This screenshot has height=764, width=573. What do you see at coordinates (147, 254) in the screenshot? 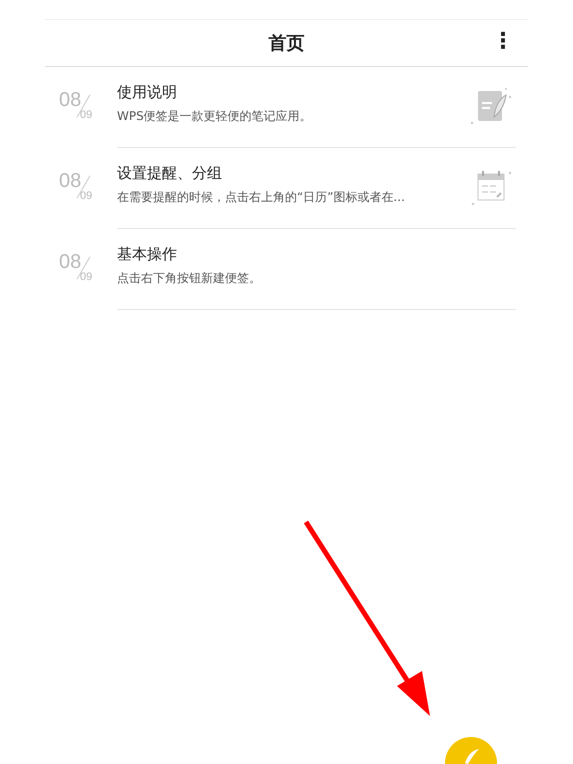
I see `note-title: 基本操作` at bounding box center [147, 254].